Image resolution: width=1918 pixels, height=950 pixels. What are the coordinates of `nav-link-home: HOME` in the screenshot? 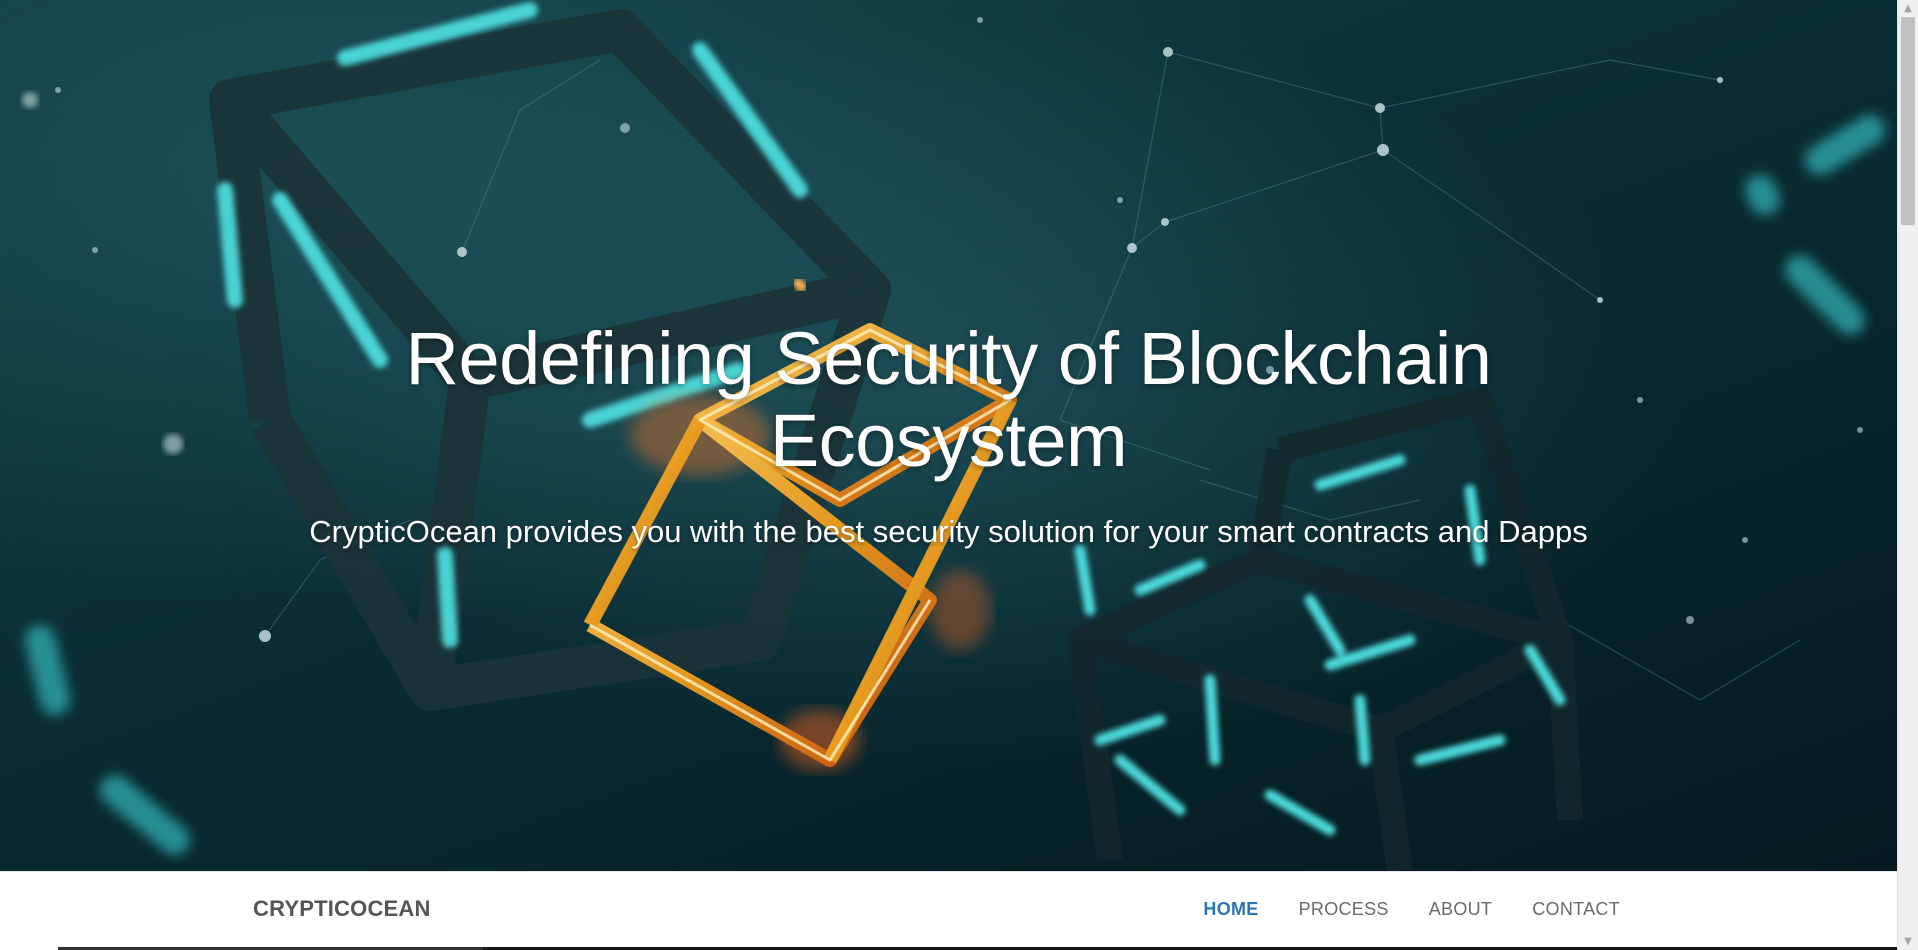 It's located at (1230, 909).